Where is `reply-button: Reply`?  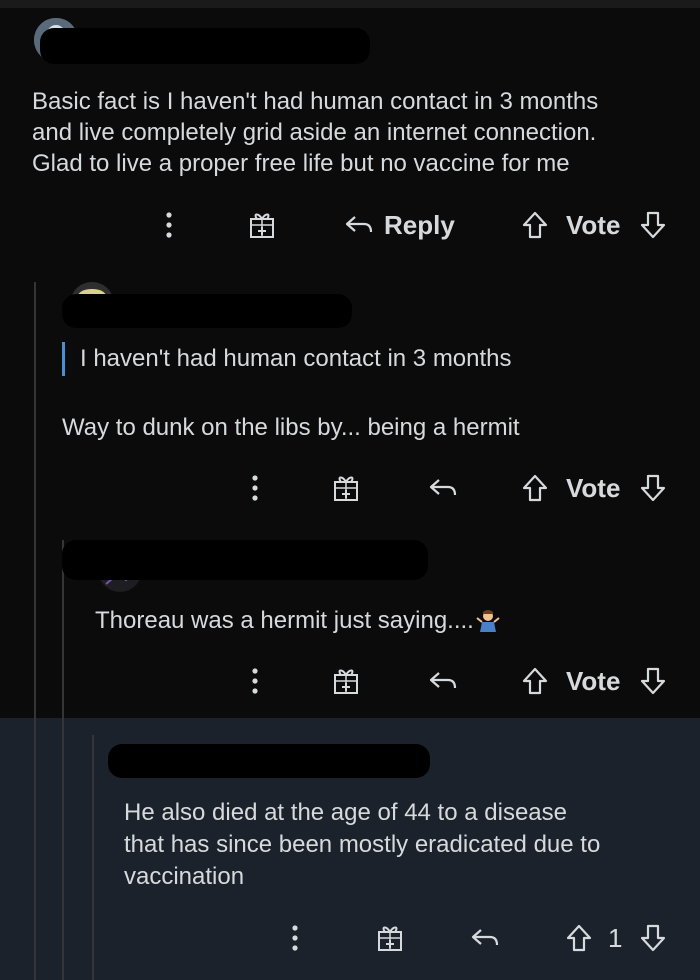
reply-button: Reply is located at coordinates (404, 225).